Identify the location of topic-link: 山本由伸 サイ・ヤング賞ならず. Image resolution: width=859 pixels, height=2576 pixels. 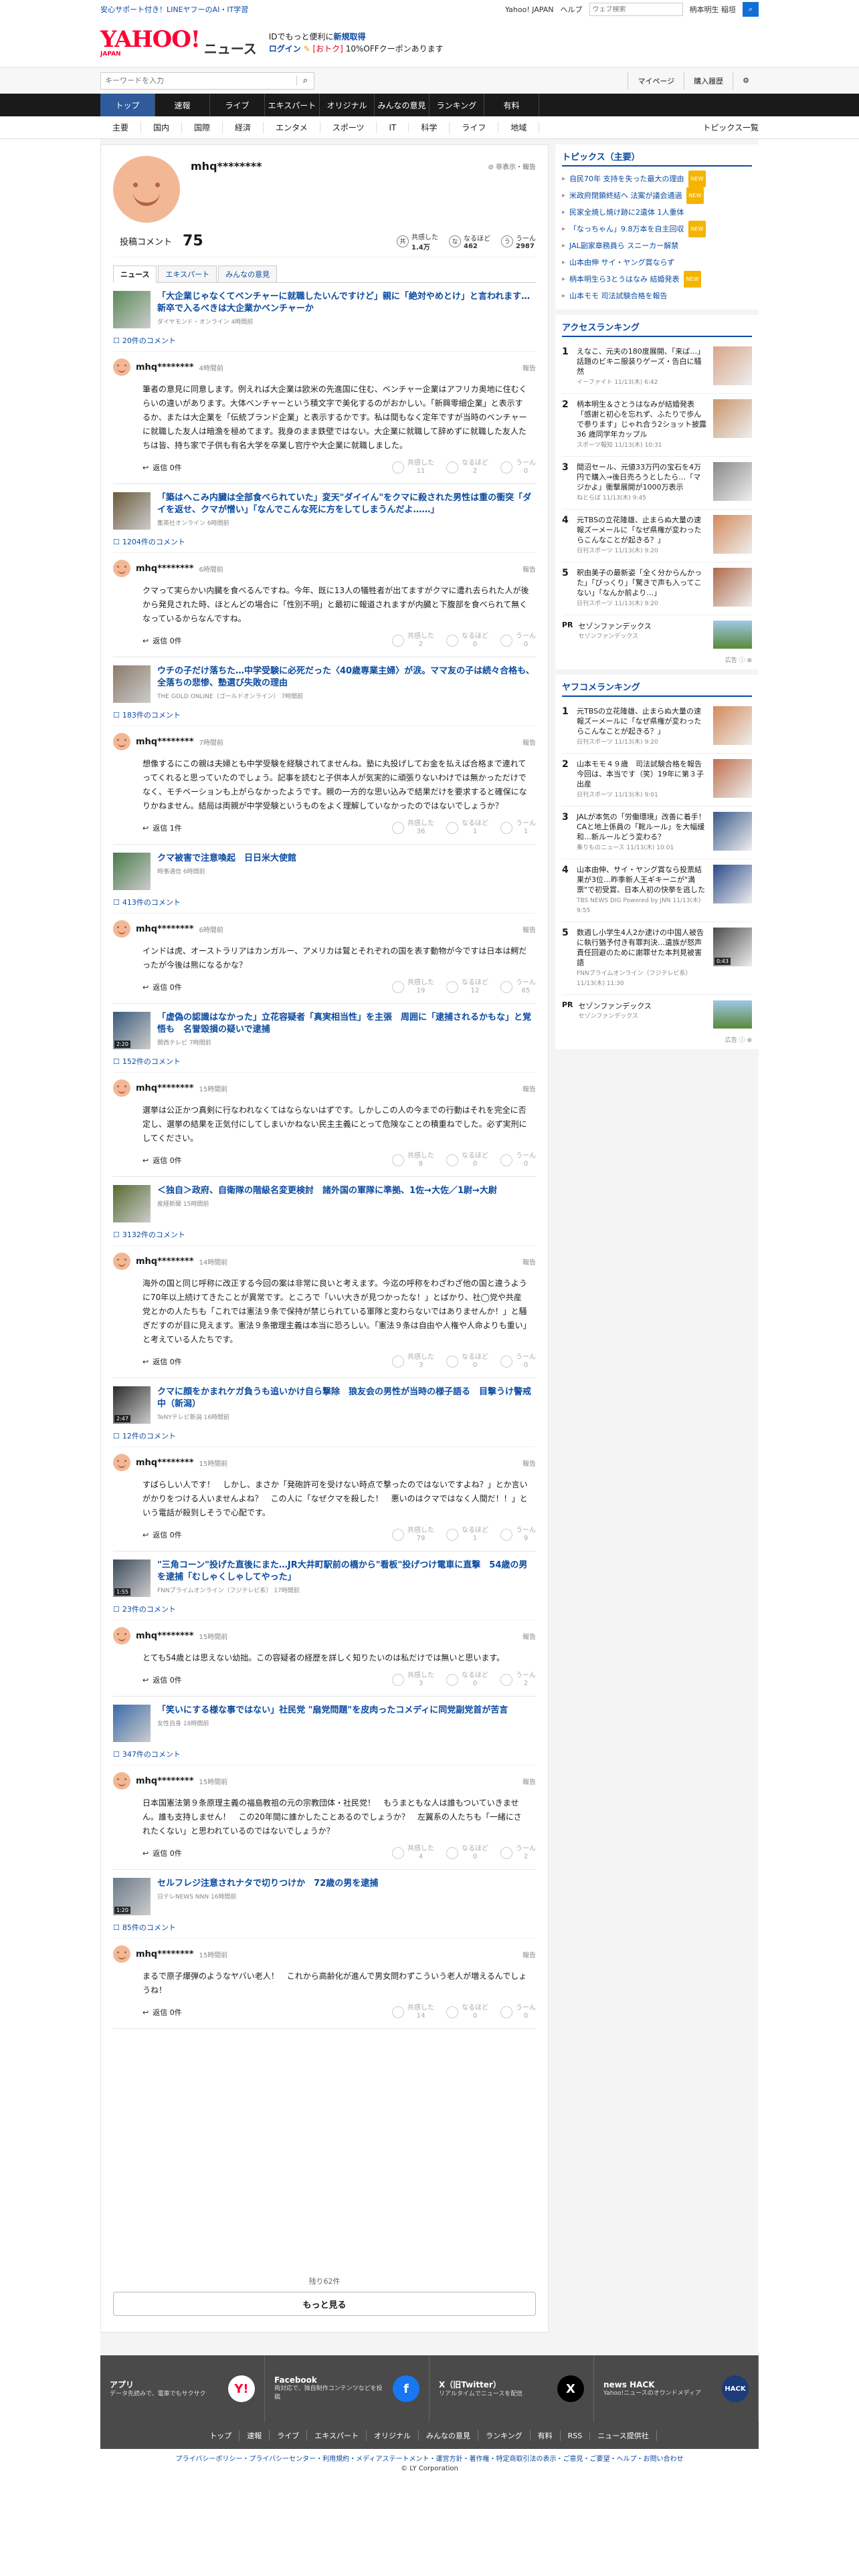
(657, 262).